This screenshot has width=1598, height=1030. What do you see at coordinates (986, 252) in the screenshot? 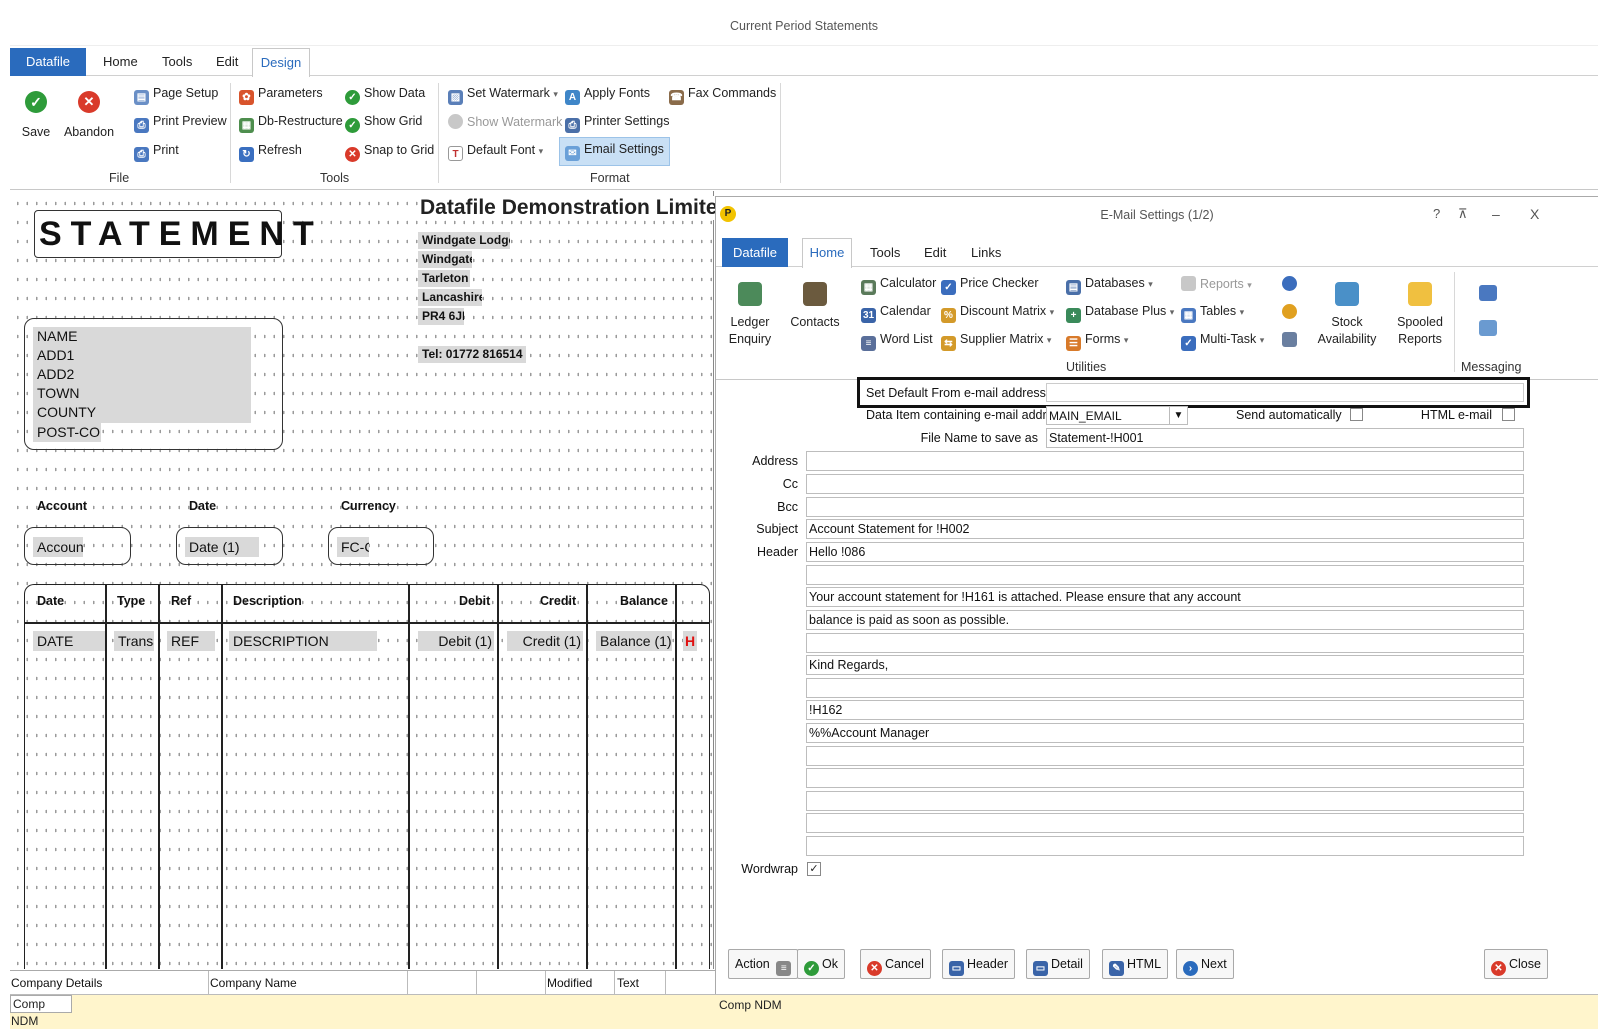
I see `dialog-tab-links: Links` at bounding box center [986, 252].